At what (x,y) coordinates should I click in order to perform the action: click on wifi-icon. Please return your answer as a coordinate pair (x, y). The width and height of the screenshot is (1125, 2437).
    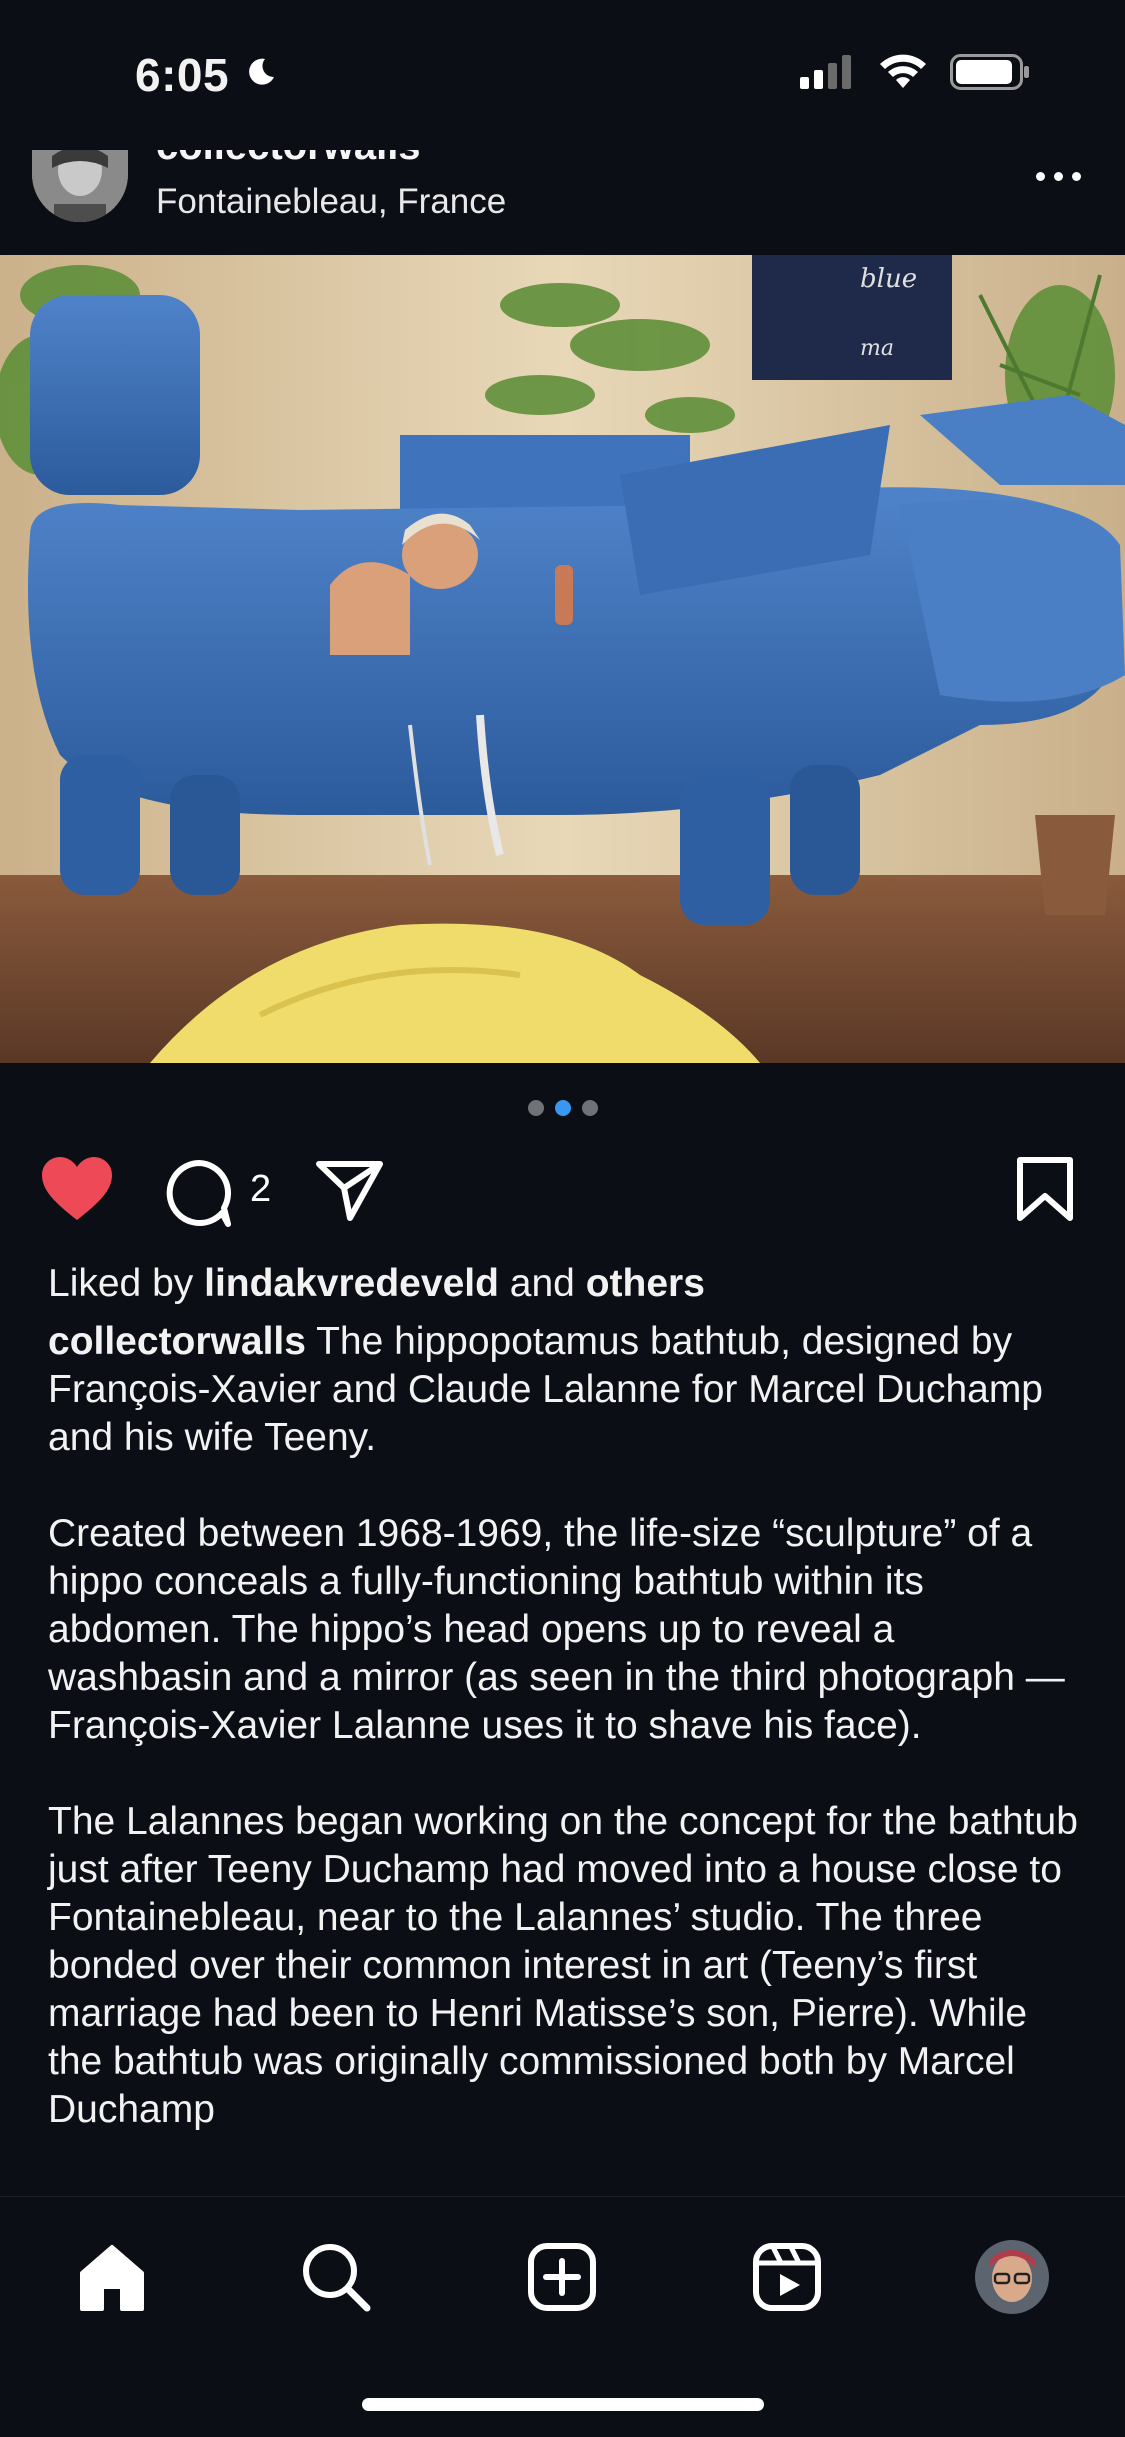
    Looking at the image, I should click on (903, 71).